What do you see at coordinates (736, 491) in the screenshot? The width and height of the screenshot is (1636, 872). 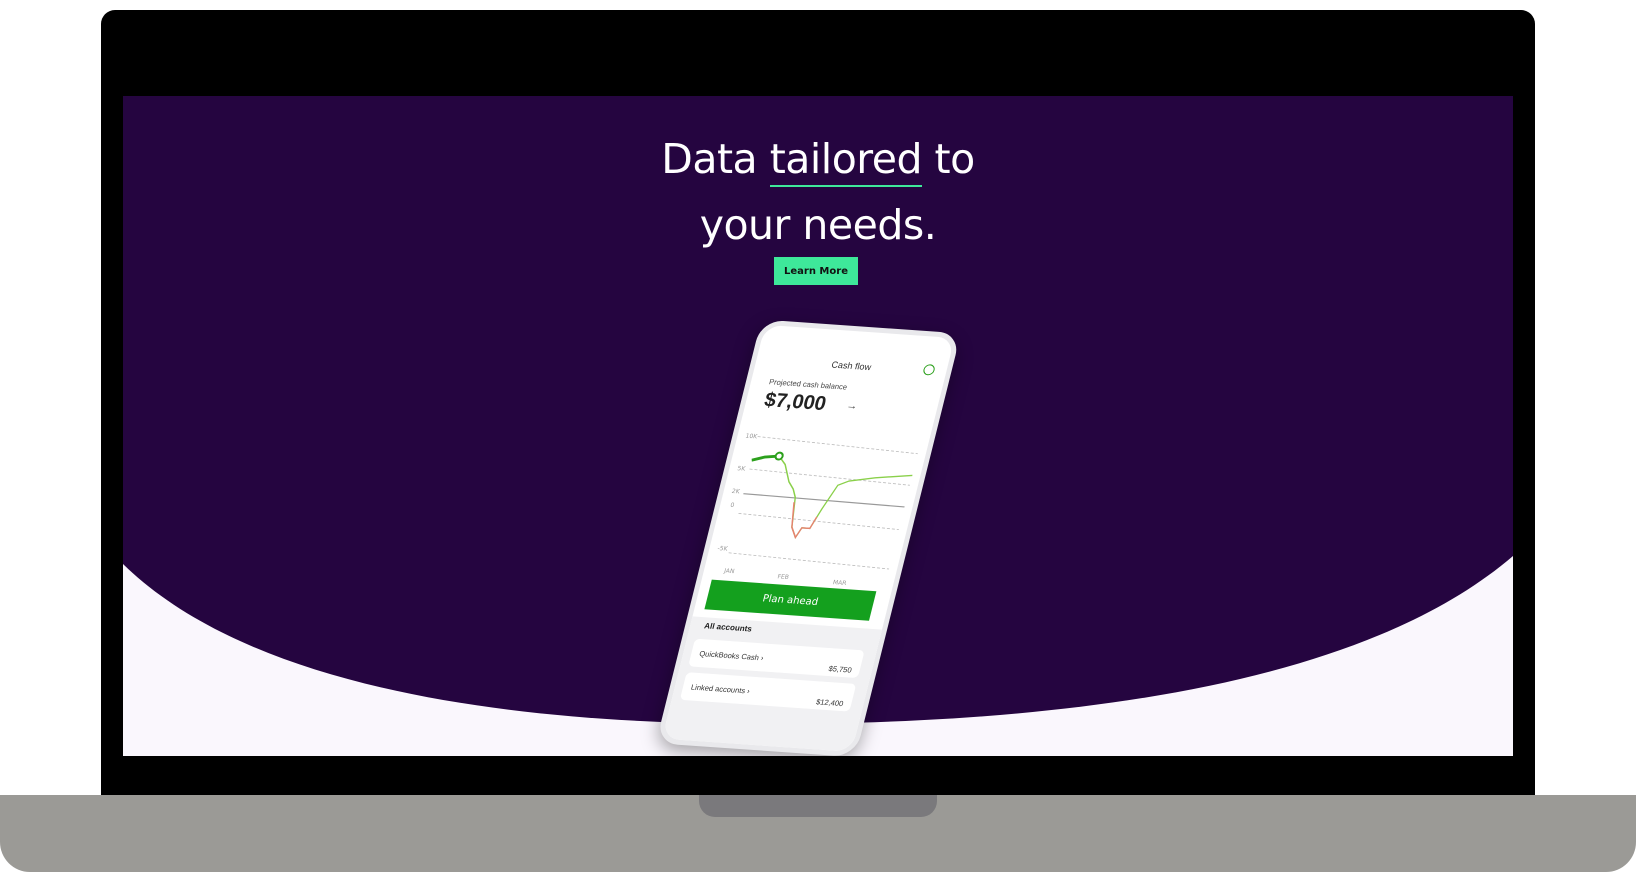 I see `y-tick-2k: 2K` at bounding box center [736, 491].